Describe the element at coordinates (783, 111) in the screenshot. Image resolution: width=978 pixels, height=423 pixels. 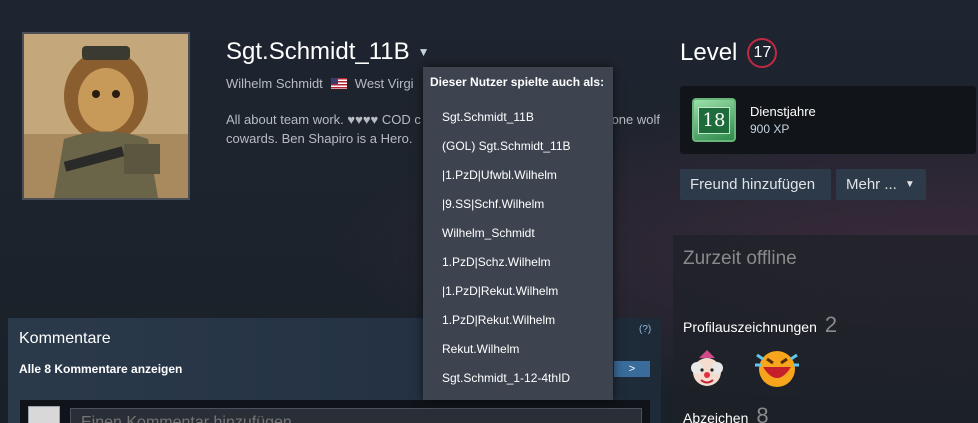
I see `badge-title: Dienstjahre` at that location.